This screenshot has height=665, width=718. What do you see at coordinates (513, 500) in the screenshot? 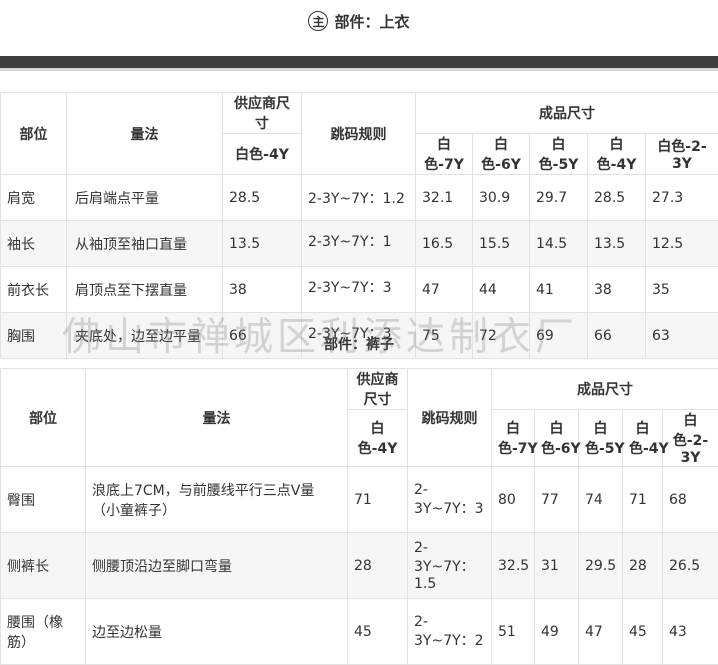
I see `cell-value: 80` at bounding box center [513, 500].